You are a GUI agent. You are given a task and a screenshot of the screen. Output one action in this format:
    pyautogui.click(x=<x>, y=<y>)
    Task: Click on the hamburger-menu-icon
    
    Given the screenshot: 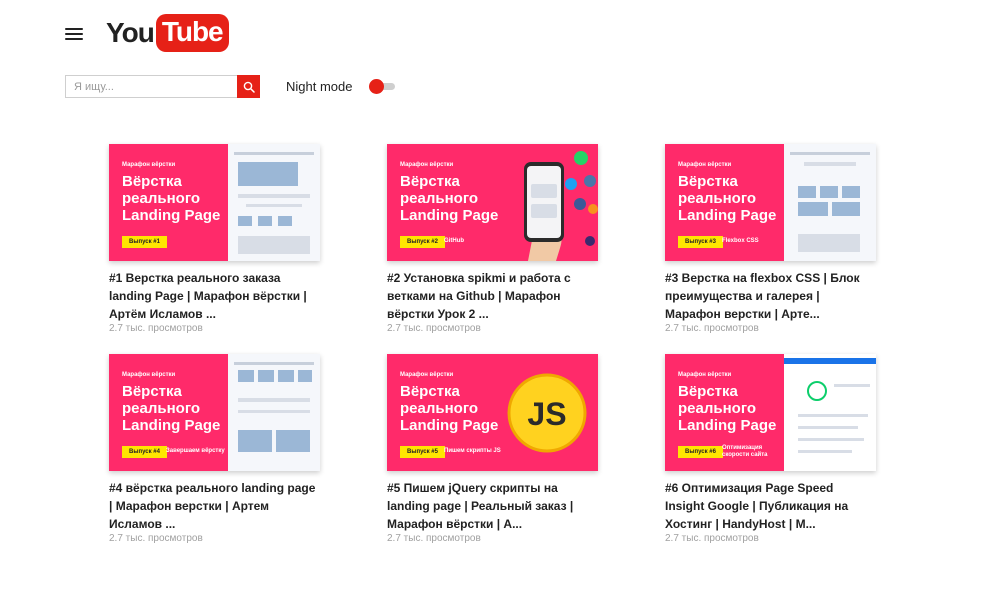 What is the action you would take?
    pyautogui.click(x=74, y=34)
    